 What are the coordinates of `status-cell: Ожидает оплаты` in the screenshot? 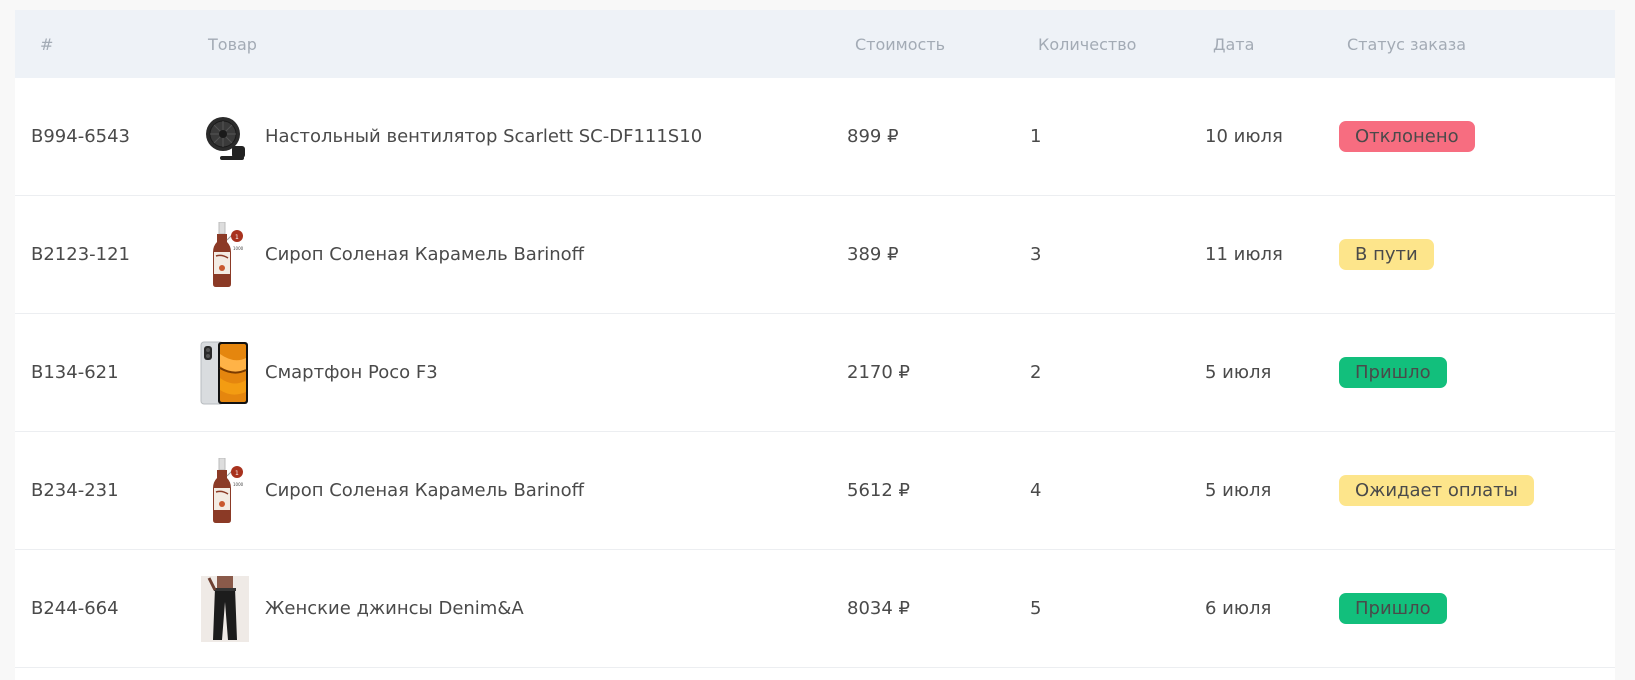 It's located at (1477, 490).